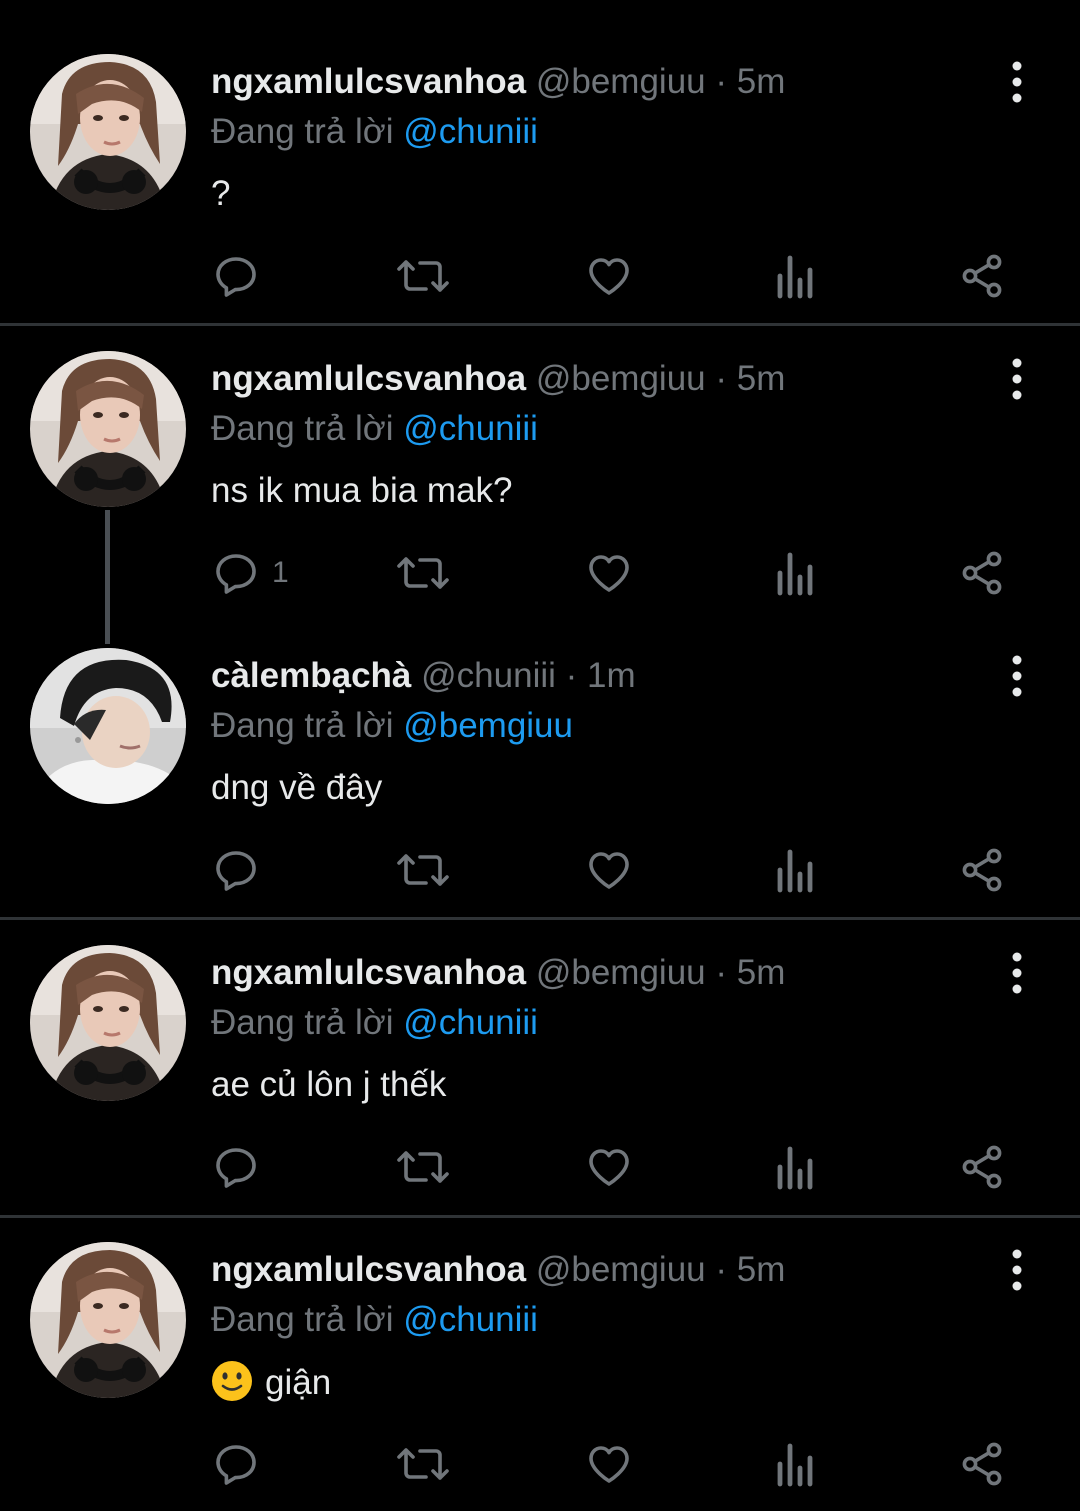  I want to click on display-name: càlembạchà, so click(311, 675).